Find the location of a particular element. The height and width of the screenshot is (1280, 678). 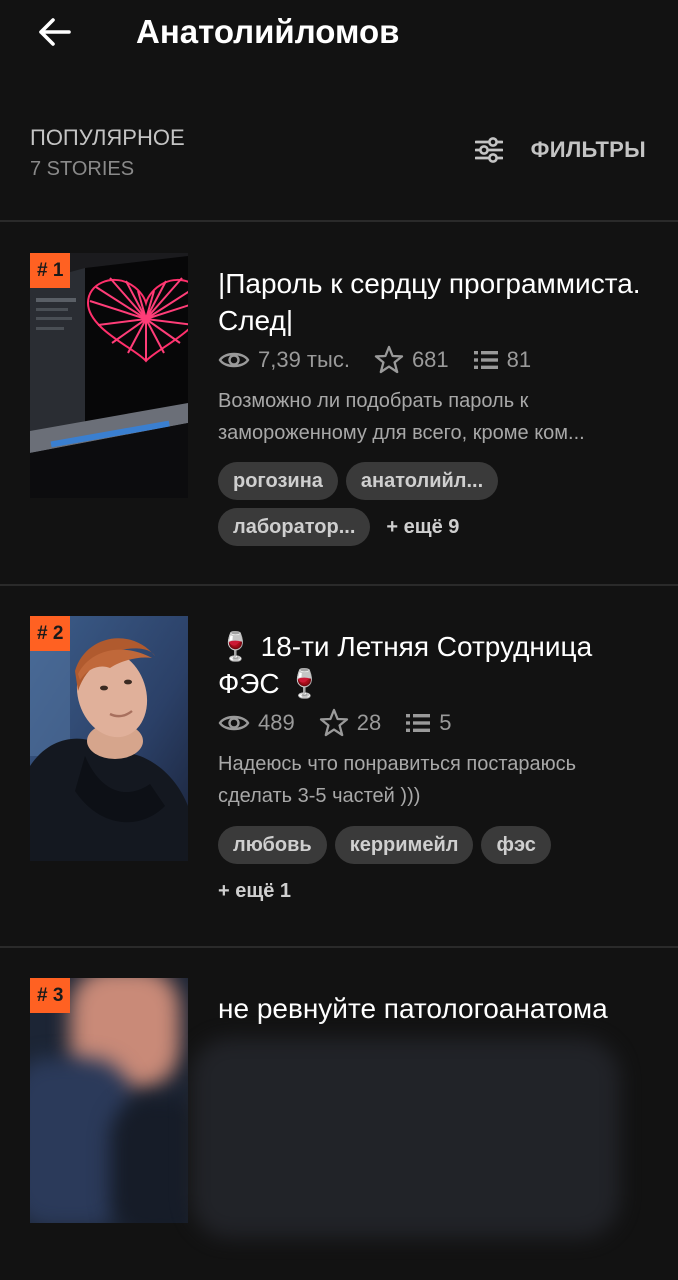

story-cover: # 2 is located at coordinates (109, 738).